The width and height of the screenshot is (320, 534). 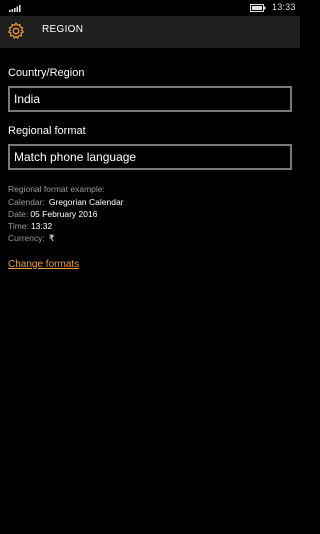 I want to click on gear-icon, so click(x=16, y=31).